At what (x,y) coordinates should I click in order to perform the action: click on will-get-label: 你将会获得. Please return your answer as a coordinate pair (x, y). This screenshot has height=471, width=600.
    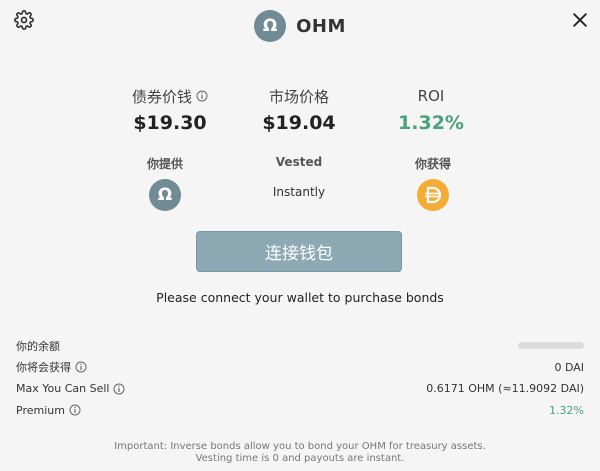
    Looking at the image, I should click on (43, 368).